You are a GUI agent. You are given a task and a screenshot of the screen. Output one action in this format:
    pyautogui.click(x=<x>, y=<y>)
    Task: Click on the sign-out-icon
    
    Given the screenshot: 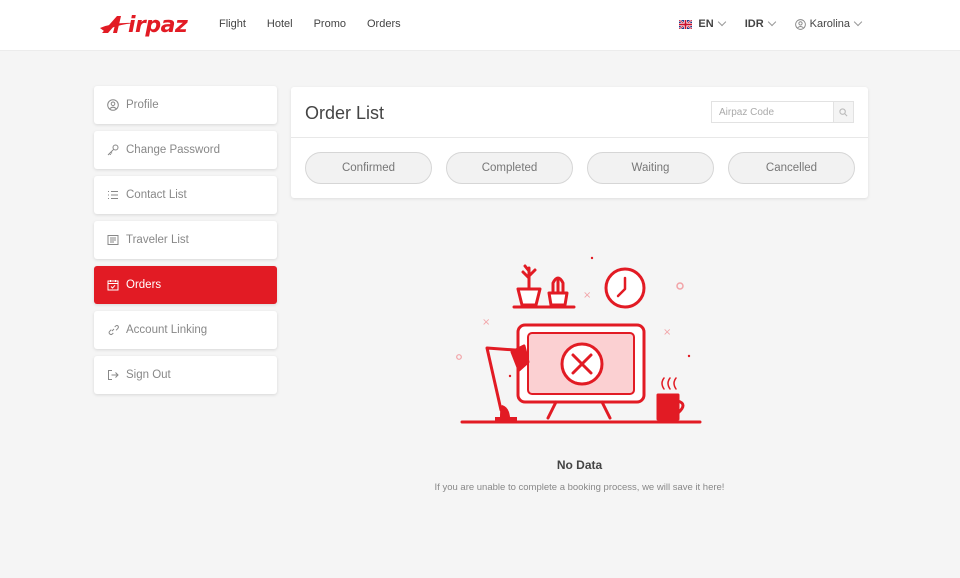 What is the action you would take?
    pyautogui.click(x=113, y=375)
    